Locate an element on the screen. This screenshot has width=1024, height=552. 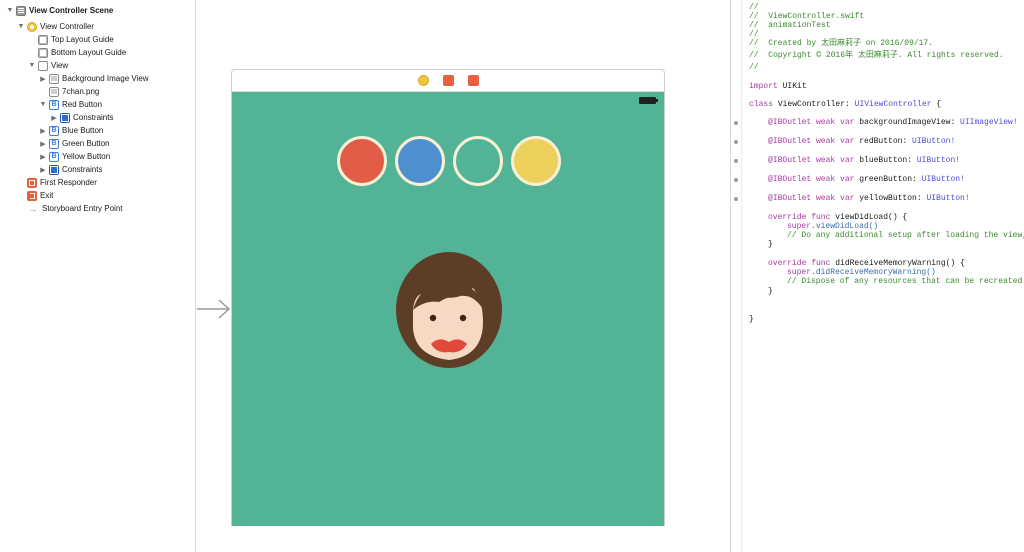
view-controller-label: View Controller is located at coordinates (67, 26).